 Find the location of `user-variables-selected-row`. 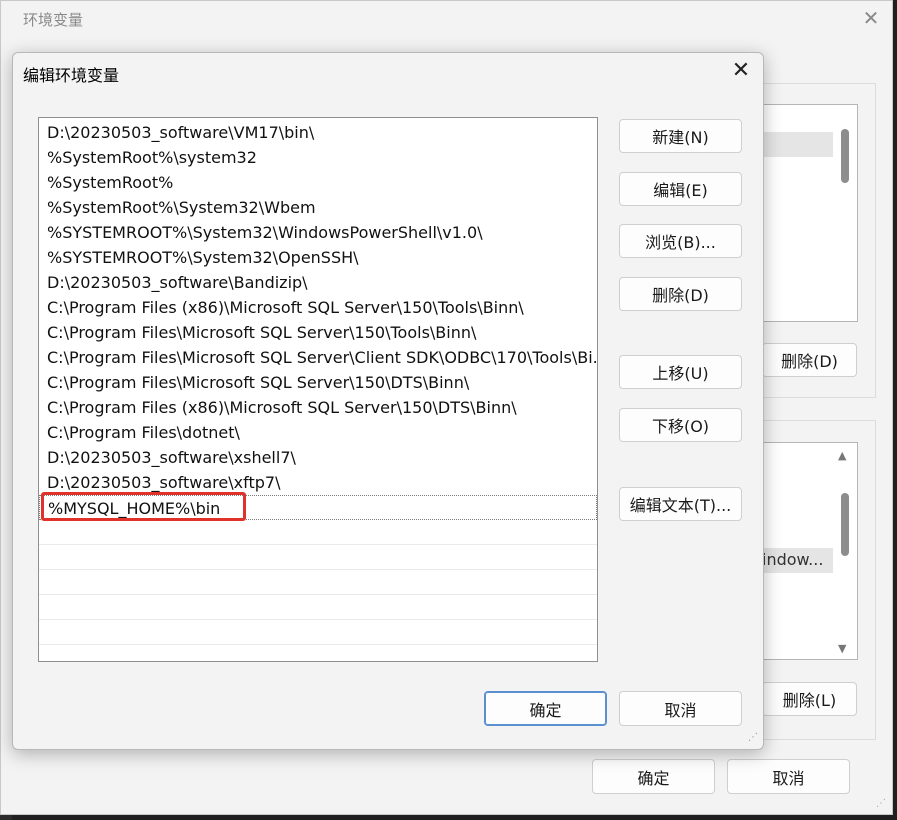

user-variables-selected-row is located at coordinates (798, 144).